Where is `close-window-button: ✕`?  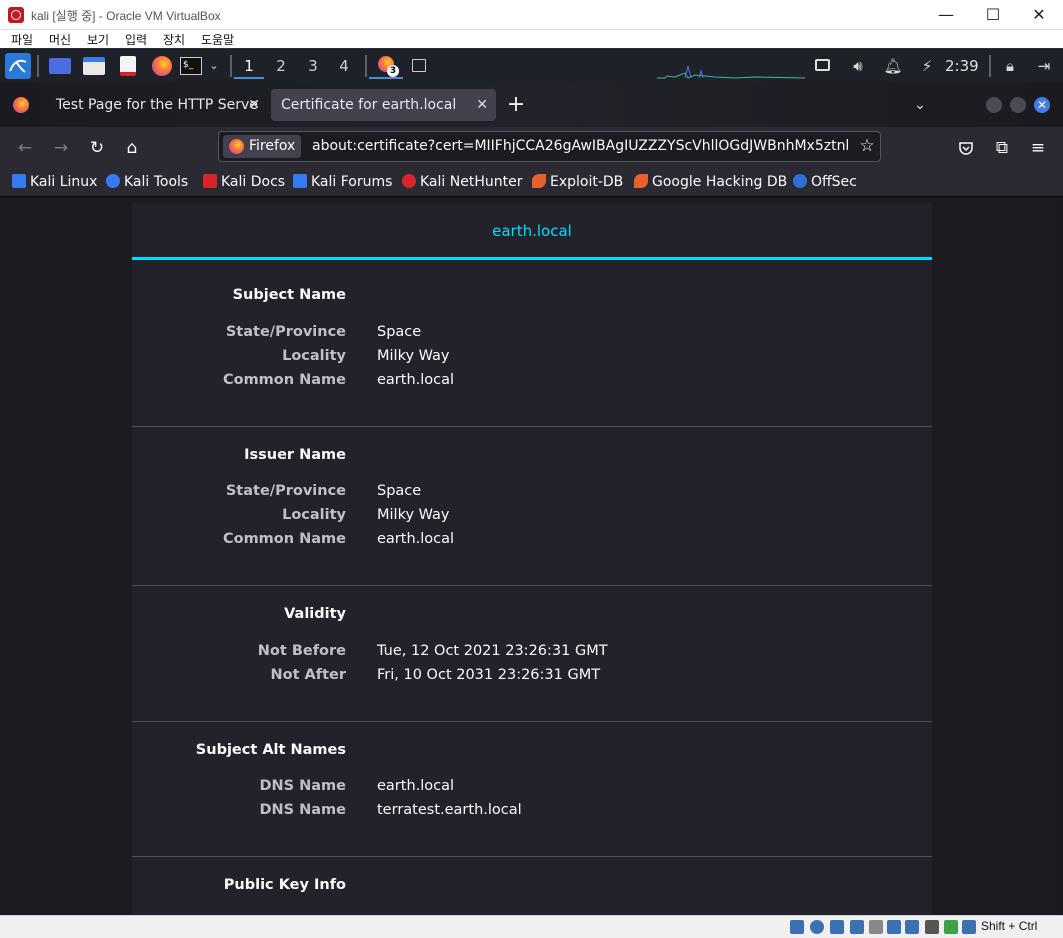 close-window-button: ✕ is located at coordinates (1039, 15).